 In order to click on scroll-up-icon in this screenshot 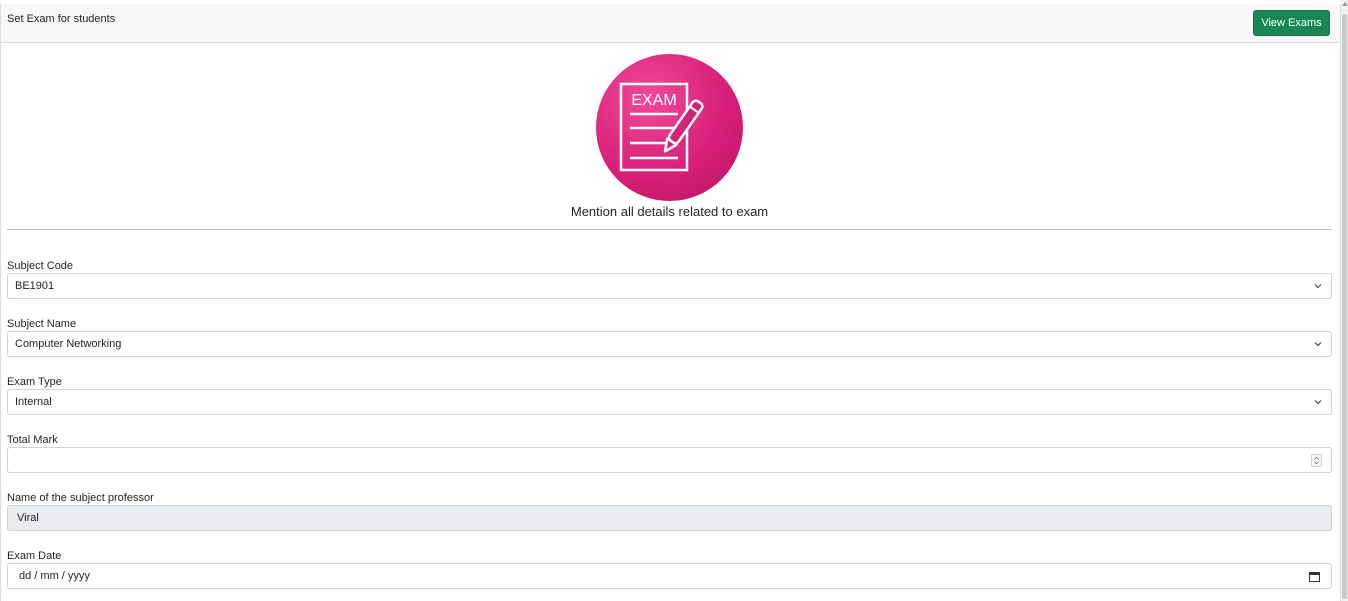, I will do `click(1345, 4)`.